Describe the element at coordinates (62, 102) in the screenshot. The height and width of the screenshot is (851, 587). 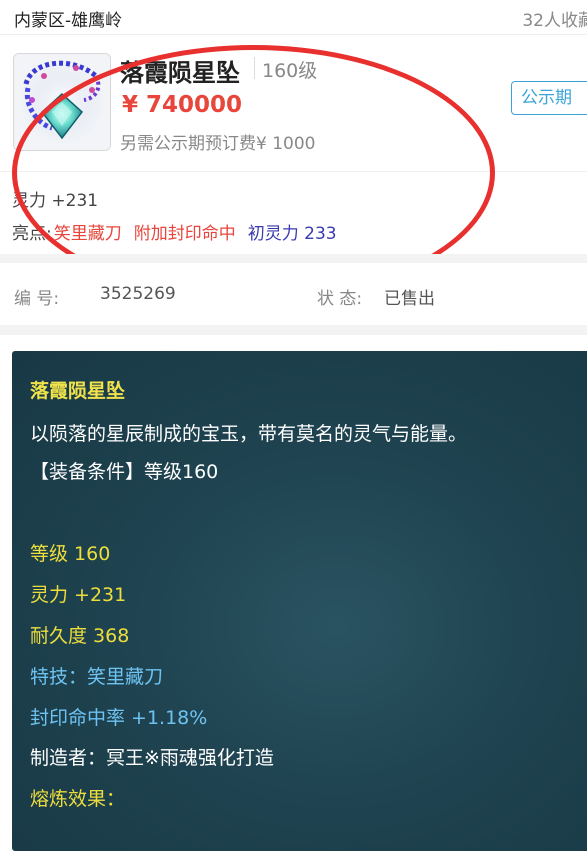
I see `jade-pendant-icon` at that location.